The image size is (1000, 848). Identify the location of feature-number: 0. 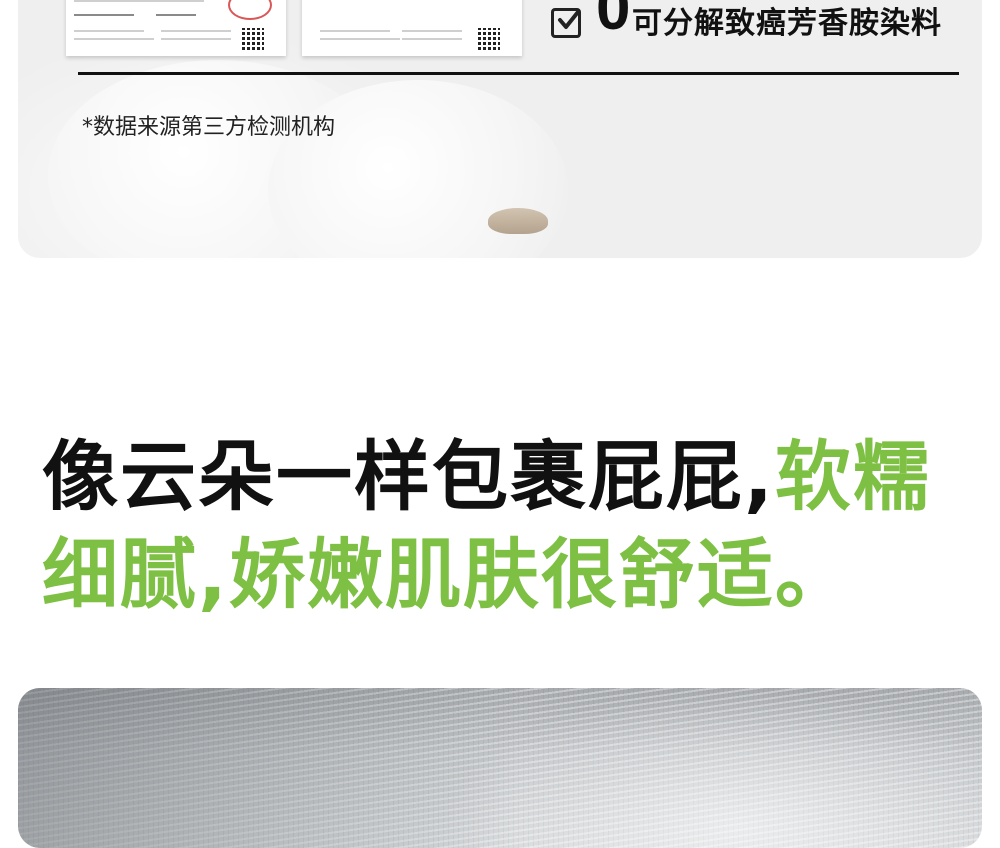
(613, 21).